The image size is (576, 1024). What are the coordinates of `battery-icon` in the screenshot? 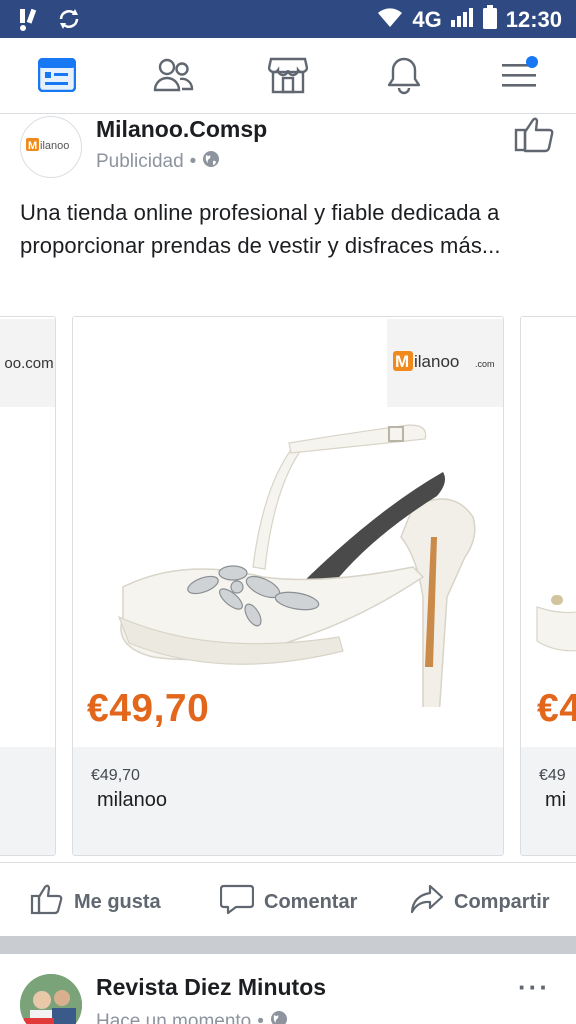 It's located at (490, 19).